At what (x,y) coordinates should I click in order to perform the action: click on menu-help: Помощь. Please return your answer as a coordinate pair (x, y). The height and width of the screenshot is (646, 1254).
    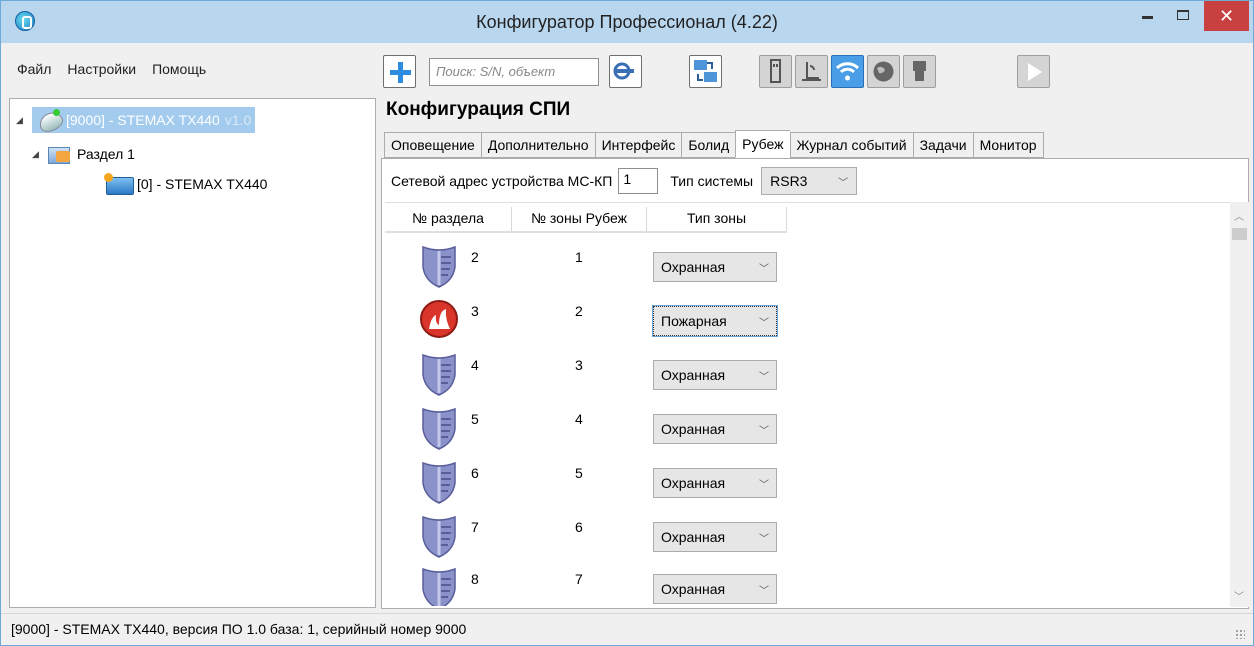
    Looking at the image, I should click on (179, 73).